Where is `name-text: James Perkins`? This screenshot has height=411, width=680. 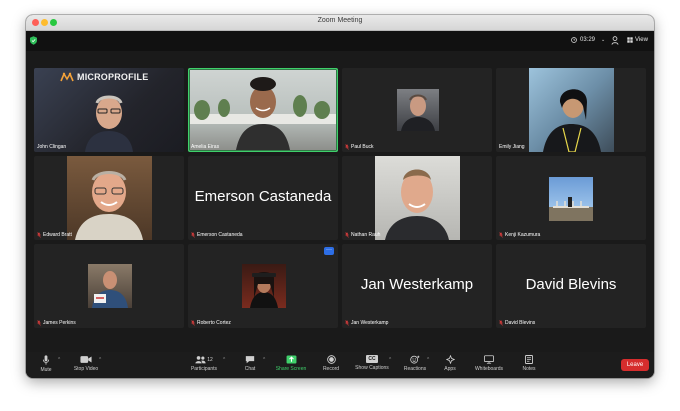
name-text: James Perkins is located at coordinates (59, 323).